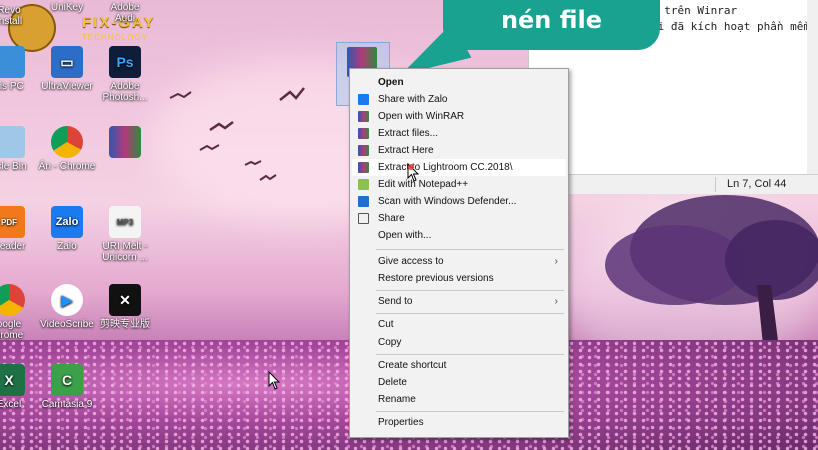  I want to click on pdf-reader-icon: PDF, so click(12, 222).